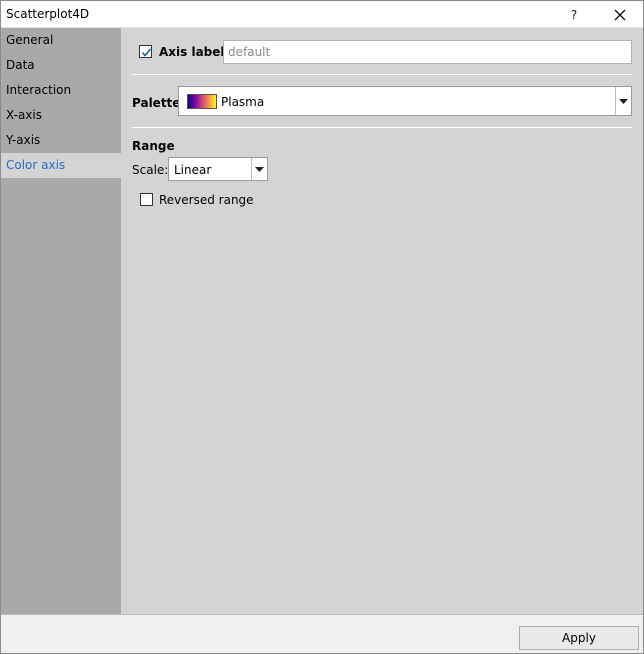 The image size is (644, 654). Describe the element at coordinates (405, 101) in the screenshot. I see `palette-select: Plasma` at that location.